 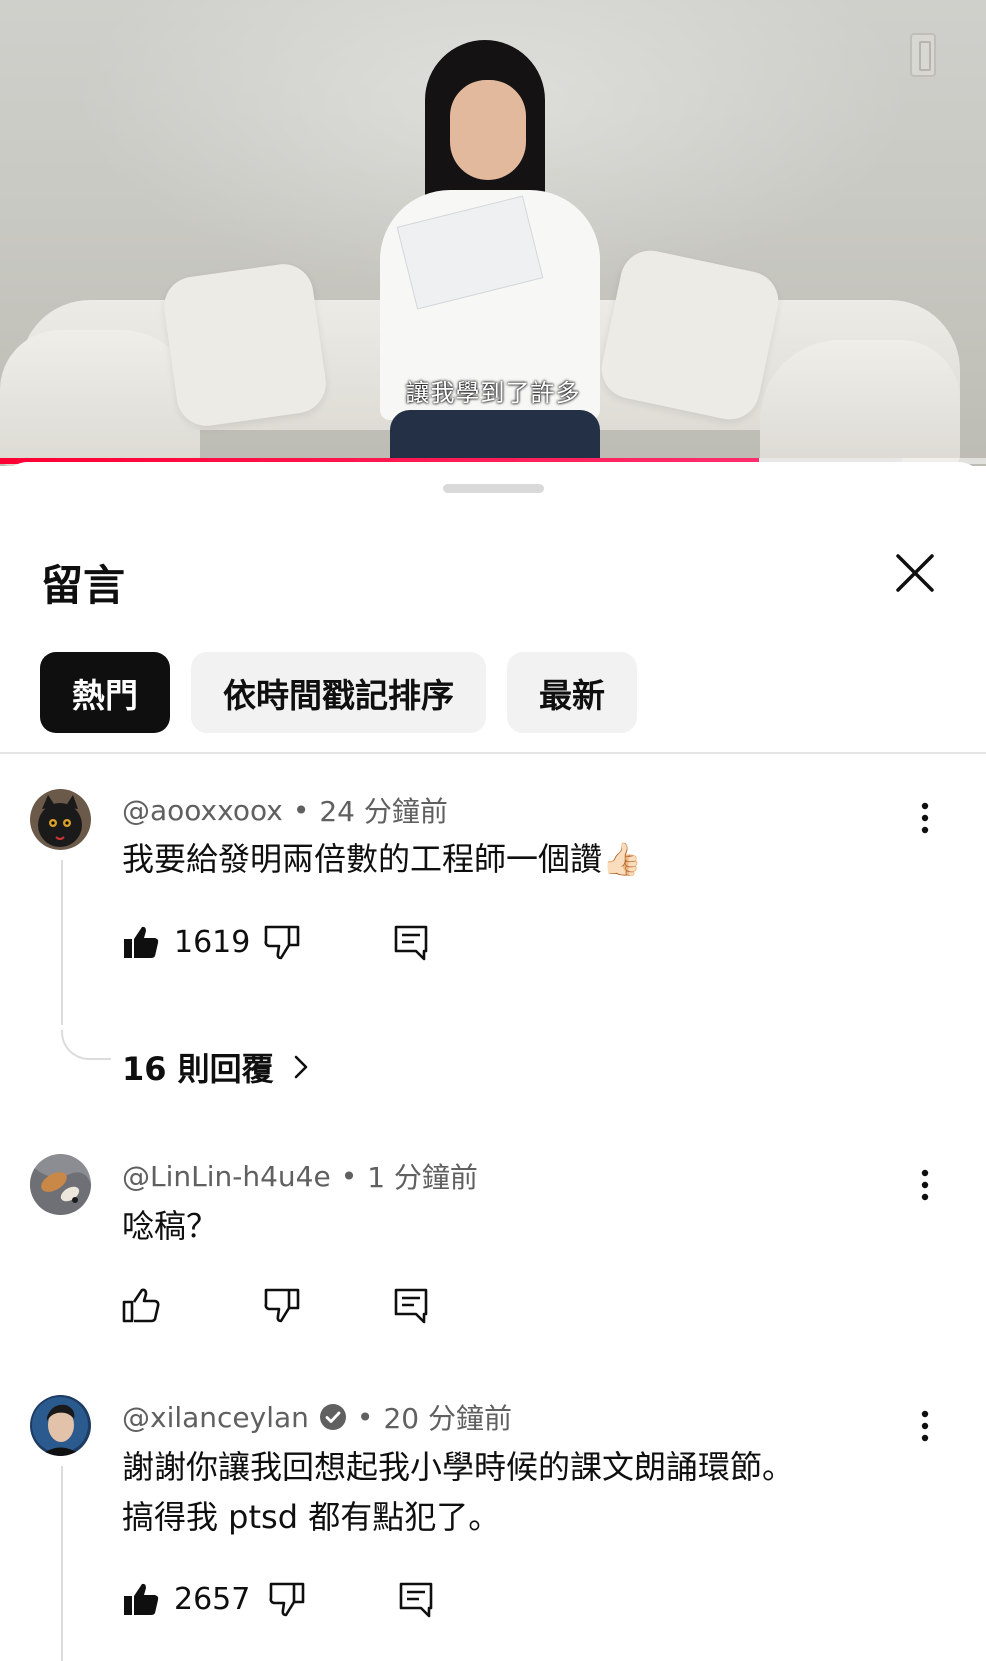 I want to click on chip-timestamp: 依時間戳記排序, so click(x=338, y=692).